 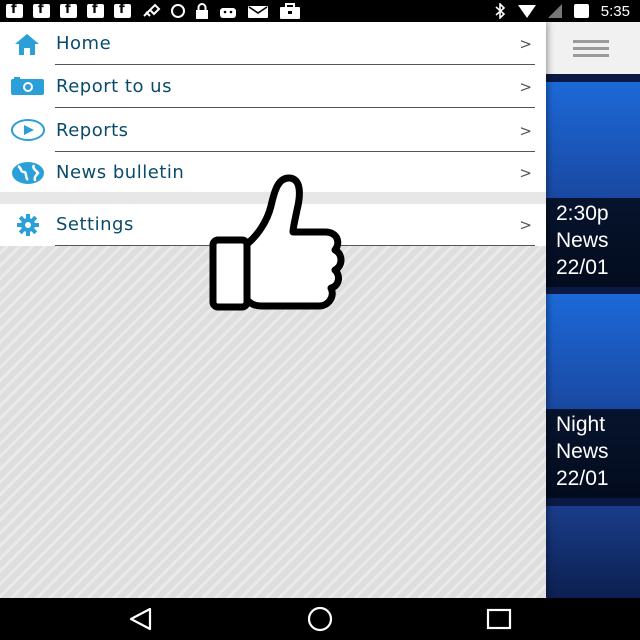 What do you see at coordinates (290, 11) in the screenshot?
I see `briefcase-icon` at bounding box center [290, 11].